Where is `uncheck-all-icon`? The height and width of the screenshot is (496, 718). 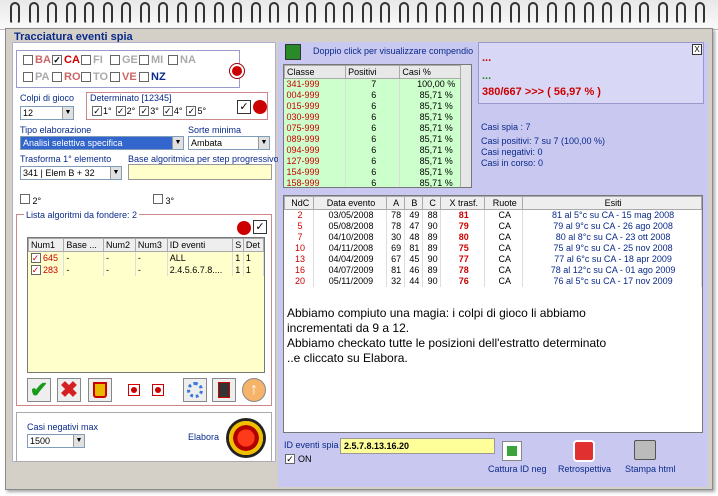
uncheck-all-icon is located at coordinates (260, 107).